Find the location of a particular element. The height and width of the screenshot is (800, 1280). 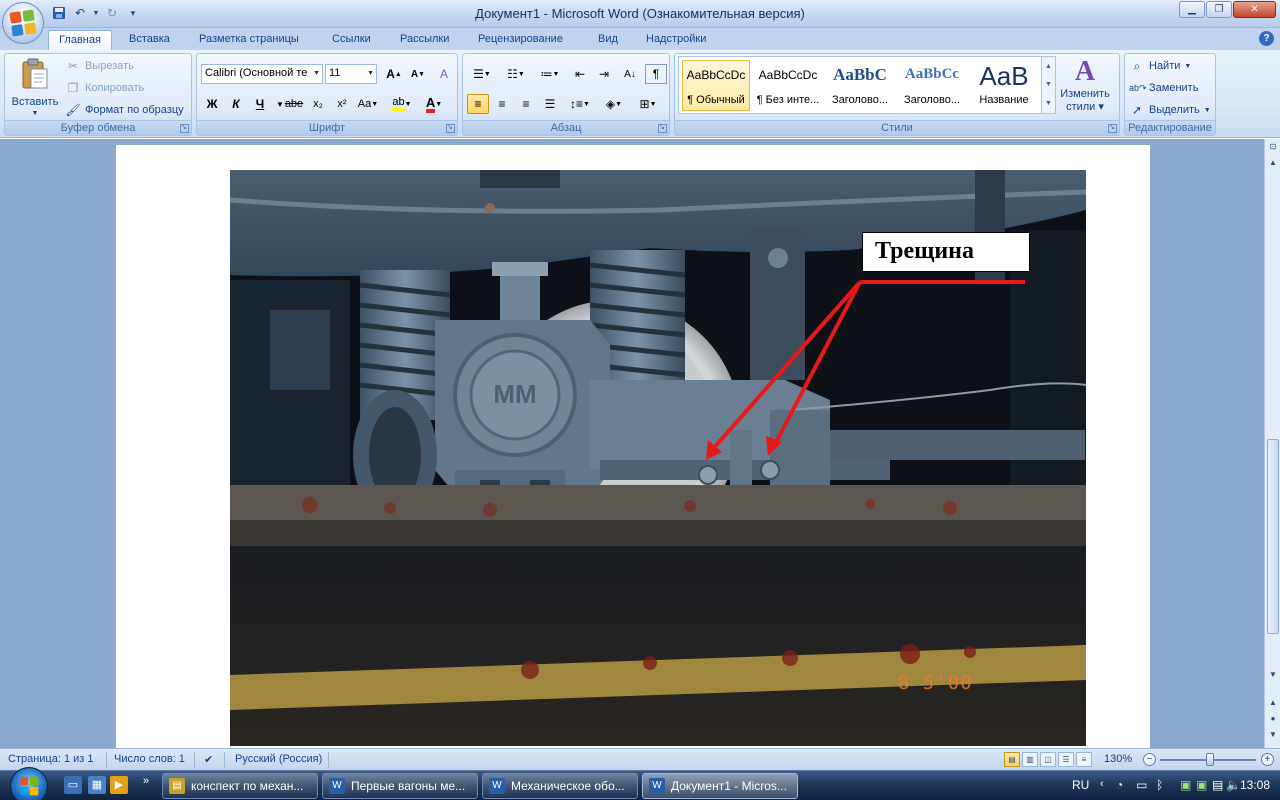

scroll-thumb is located at coordinates (1273, 536).